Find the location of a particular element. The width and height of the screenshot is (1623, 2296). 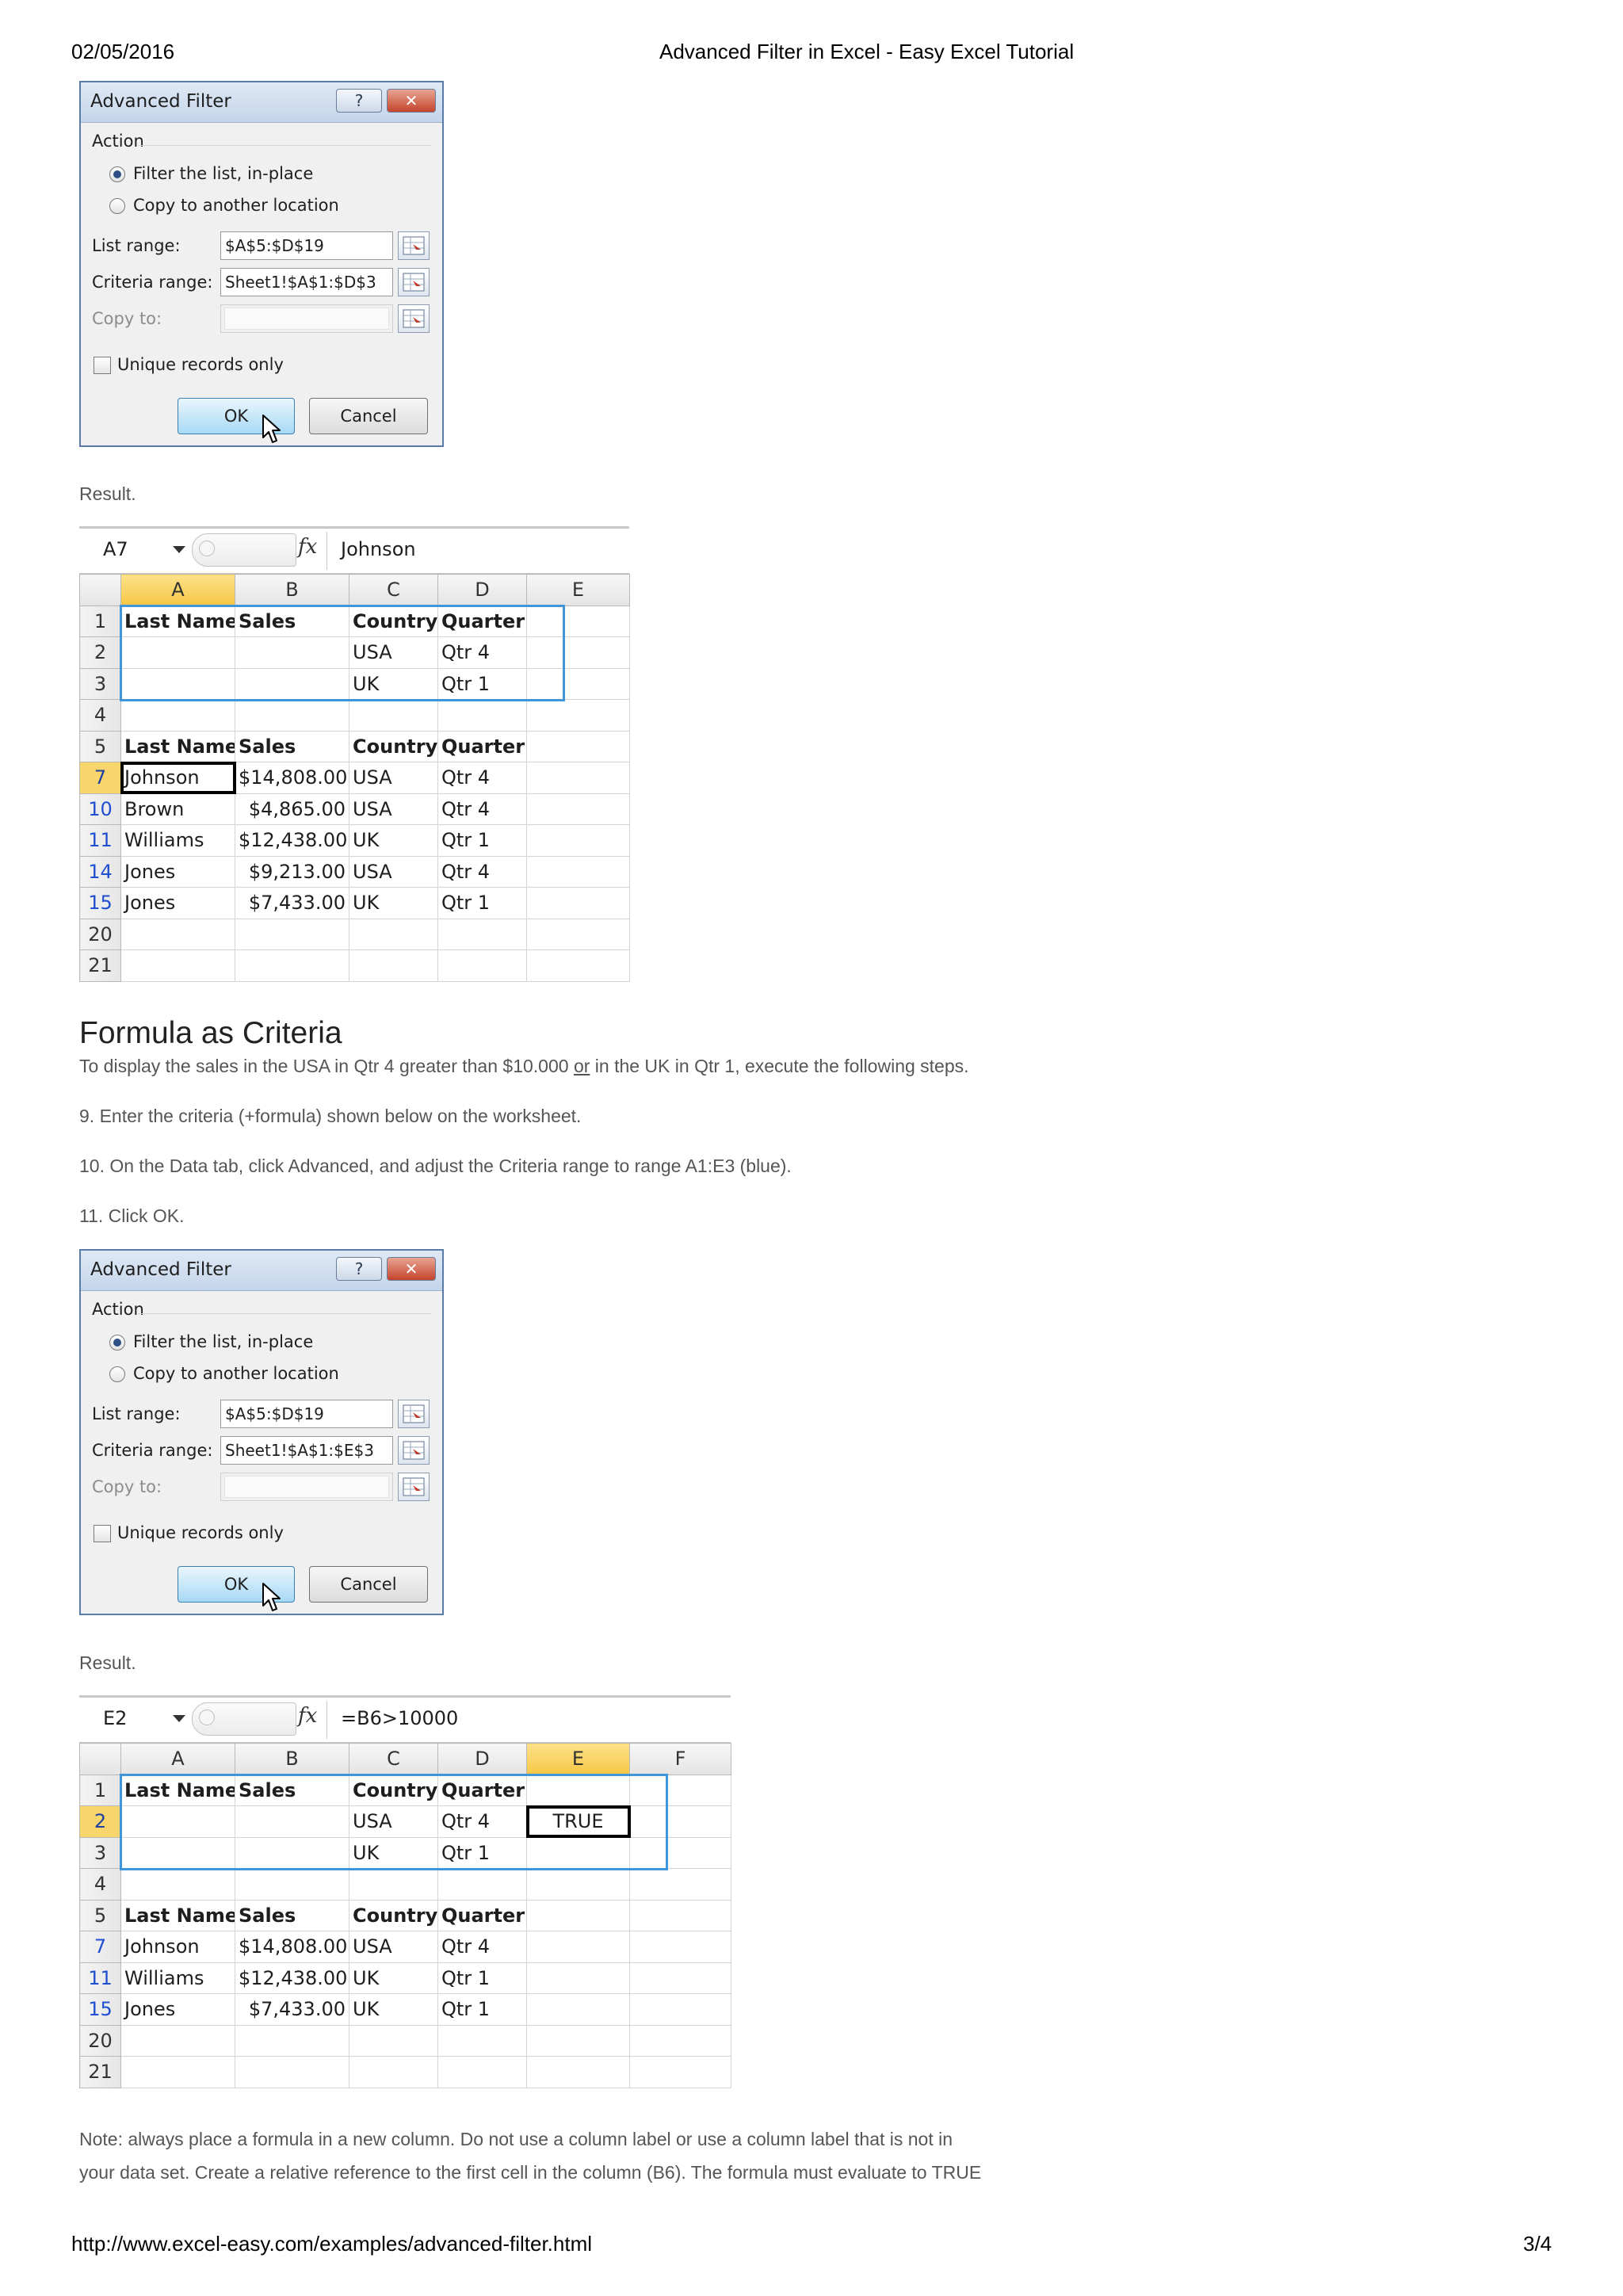

criteria-range-input: Sheet1!$A$1:$D$3 is located at coordinates (307, 282).